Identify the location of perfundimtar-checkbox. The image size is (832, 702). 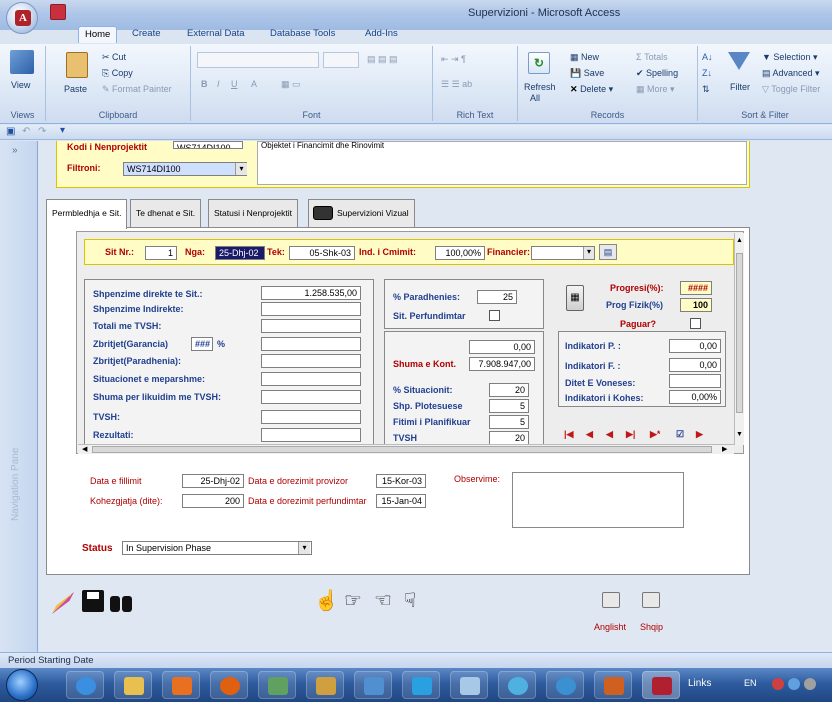
(494, 315).